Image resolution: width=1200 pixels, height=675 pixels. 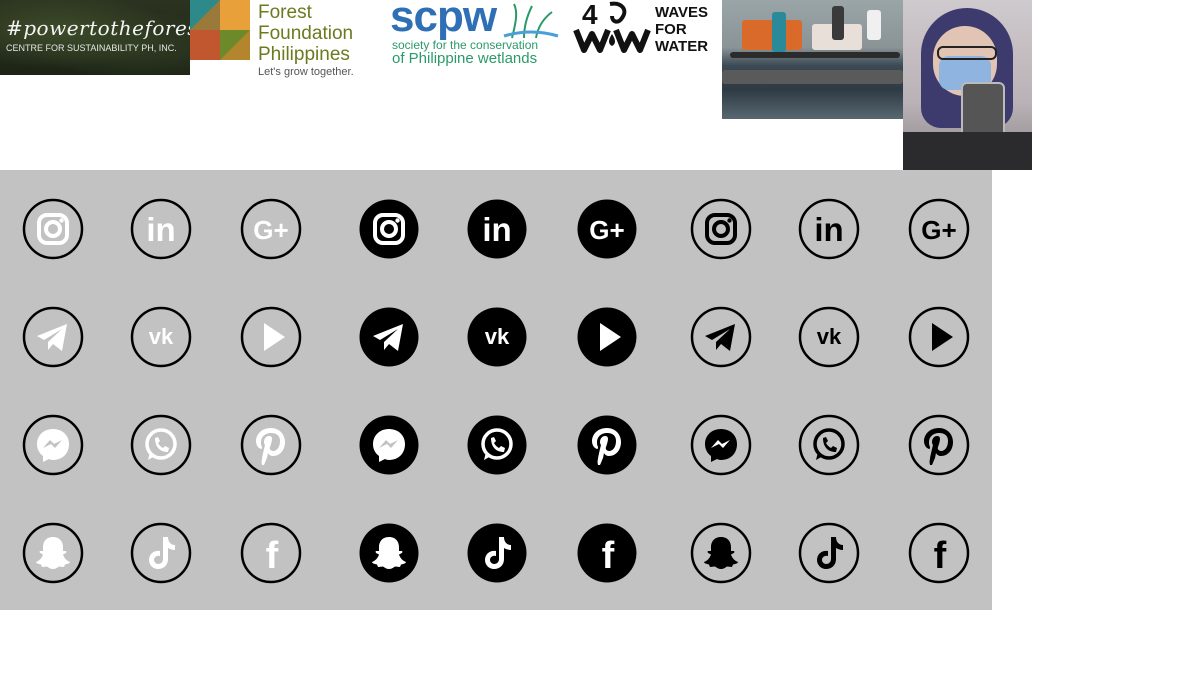 What do you see at coordinates (443, 20) in the screenshot?
I see `scpw-abbreviation: scpw` at bounding box center [443, 20].